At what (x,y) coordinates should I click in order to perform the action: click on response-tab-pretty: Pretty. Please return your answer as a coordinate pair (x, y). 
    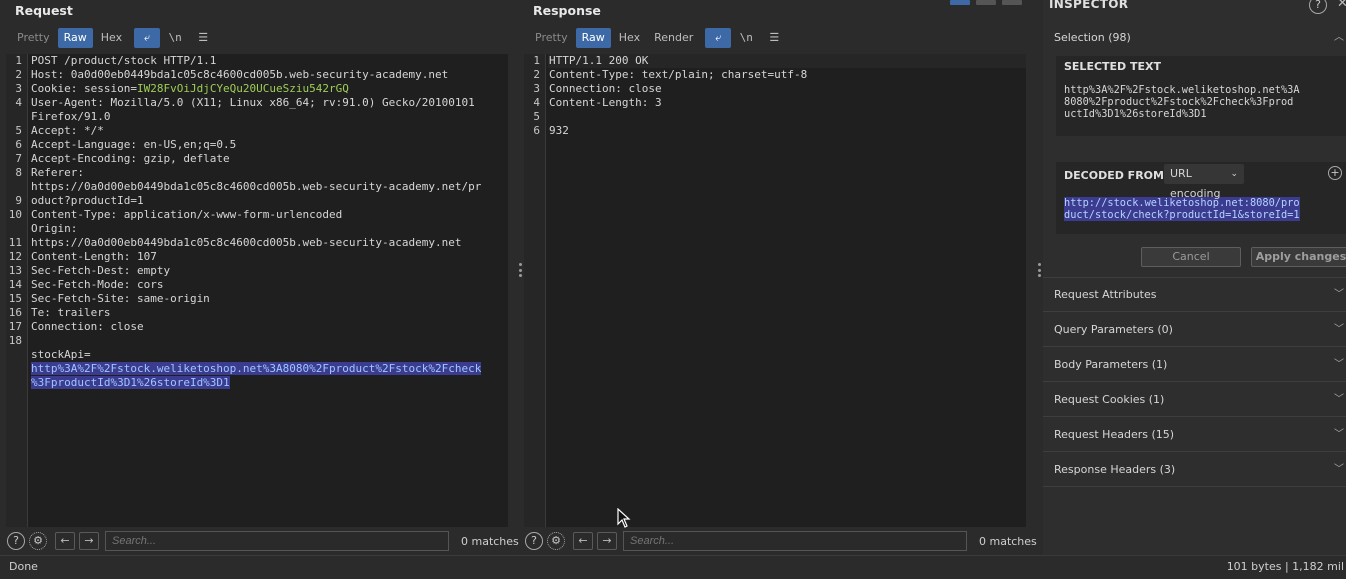
    Looking at the image, I should click on (551, 38).